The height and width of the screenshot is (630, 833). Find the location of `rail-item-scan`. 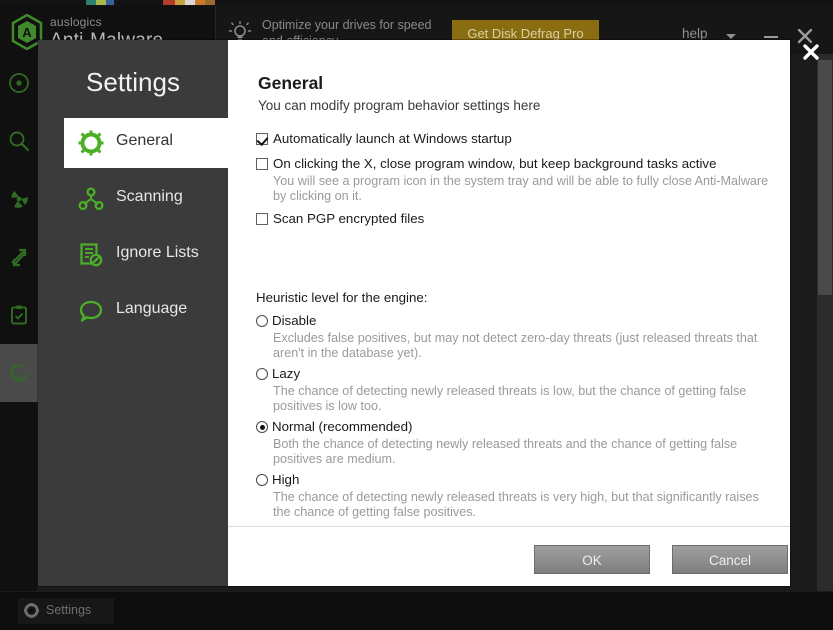

rail-item-scan is located at coordinates (19, 141).